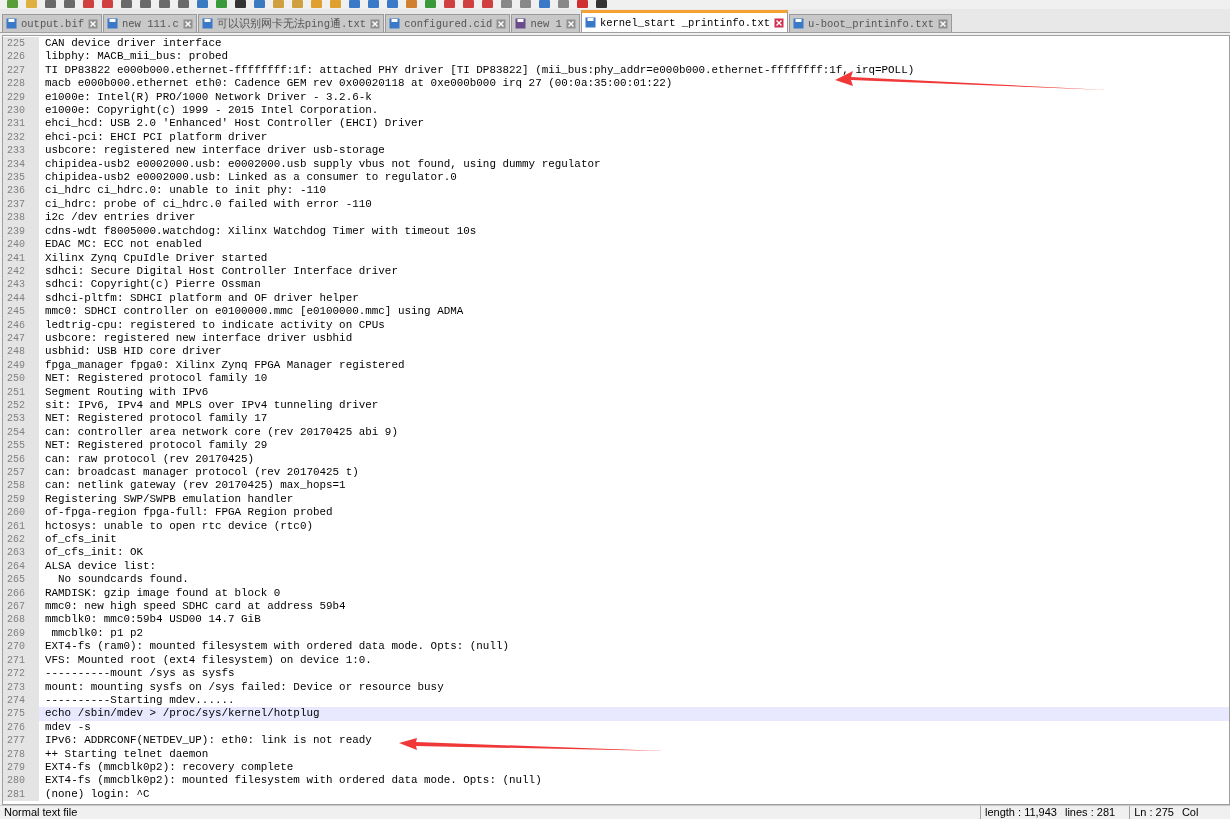 Image resolution: width=1230 pixels, height=819 pixels. Describe the element at coordinates (277, 647) in the screenshot. I see `code-line: EXT4-fs (ram0): mounted filesystem with ordered data mode. Opts: (null)` at that location.